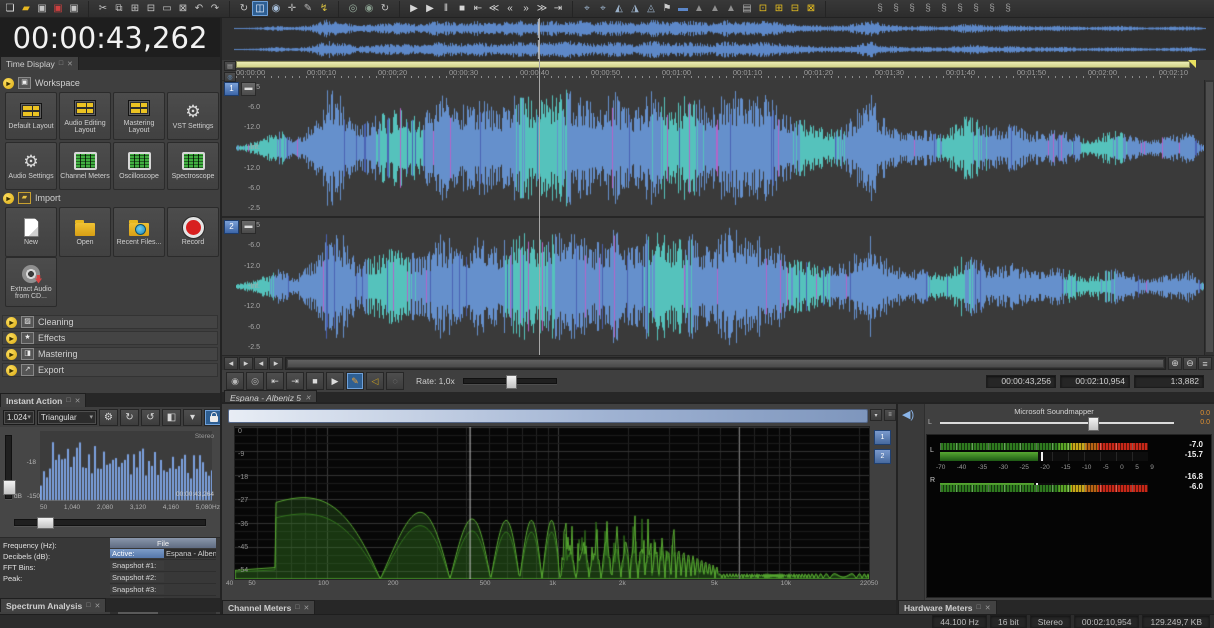 This screenshot has height=628, width=1214. What do you see at coordinates (111, 198) in the screenshot?
I see `import-section-header: ▸ ▰ Import` at bounding box center [111, 198].